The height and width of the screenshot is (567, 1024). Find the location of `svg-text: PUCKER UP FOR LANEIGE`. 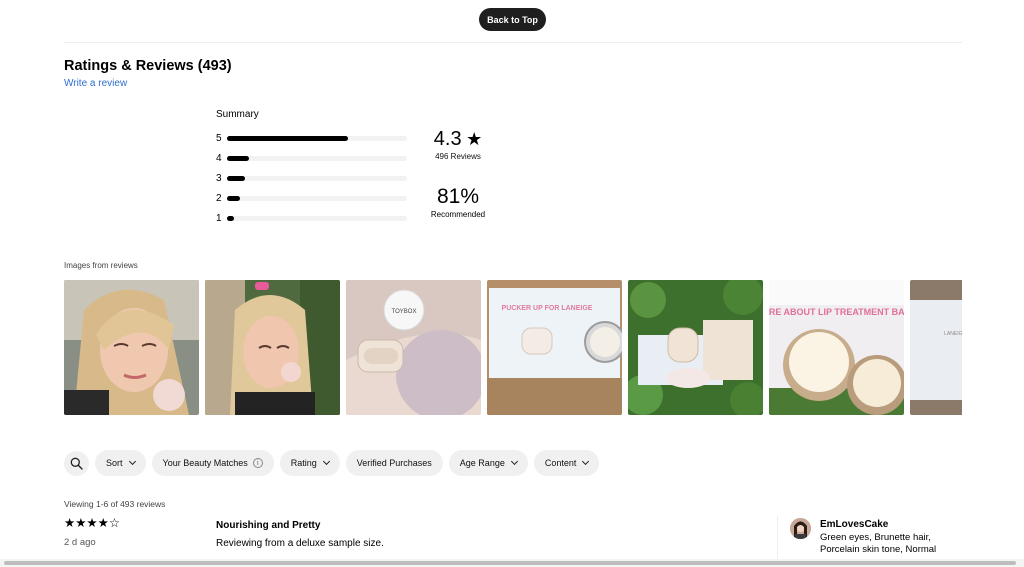

svg-text: PUCKER UP FOR LANEIGE is located at coordinates (547, 308).